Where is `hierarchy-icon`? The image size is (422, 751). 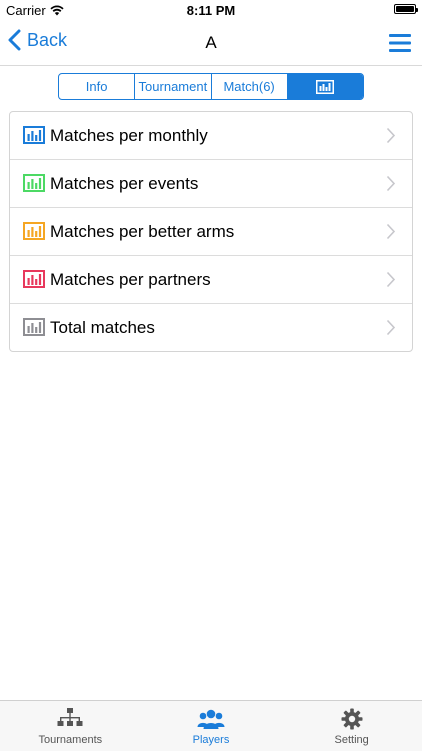 hierarchy-icon is located at coordinates (70, 717).